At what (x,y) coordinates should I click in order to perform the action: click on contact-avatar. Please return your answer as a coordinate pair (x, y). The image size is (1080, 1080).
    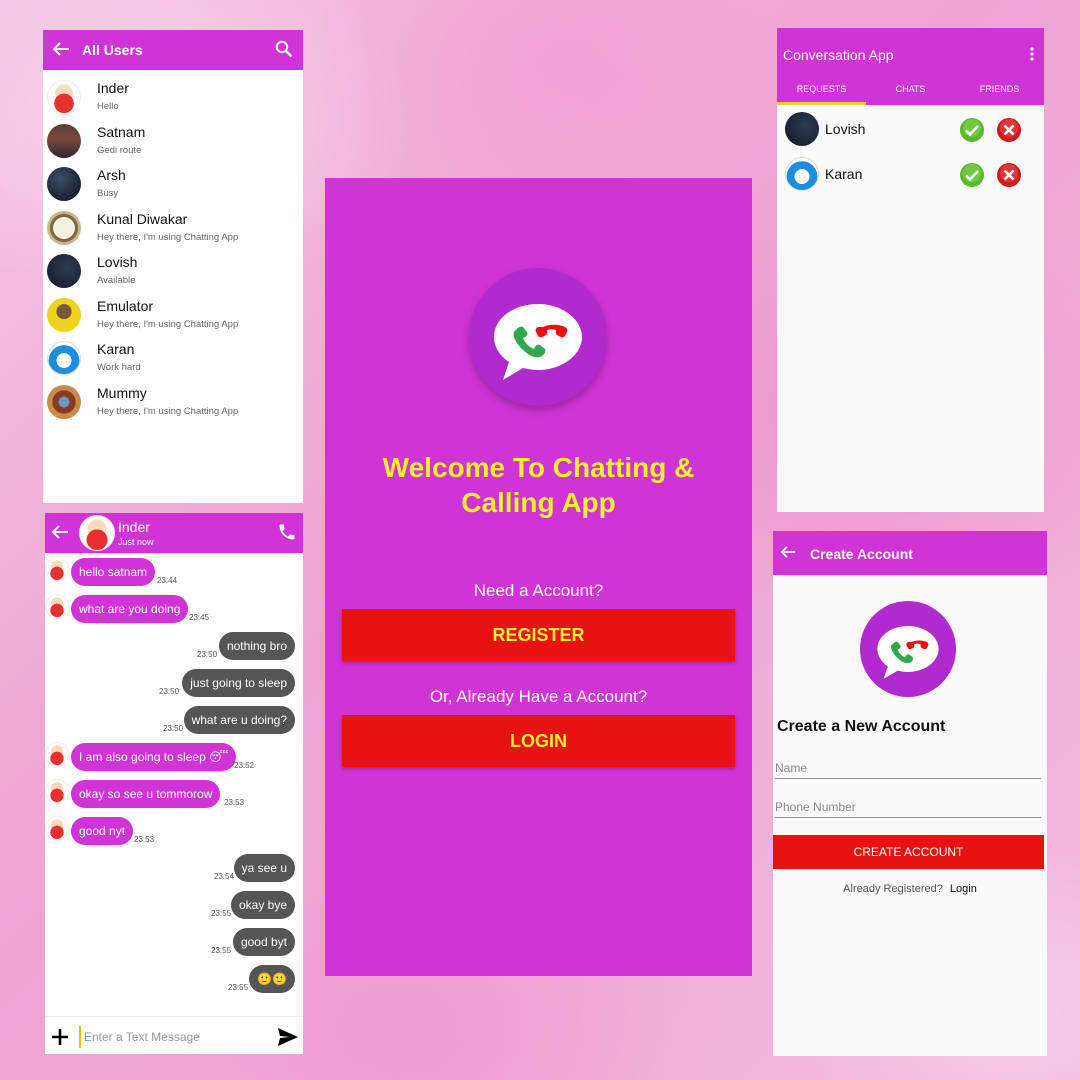
    Looking at the image, I should click on (97, 533).